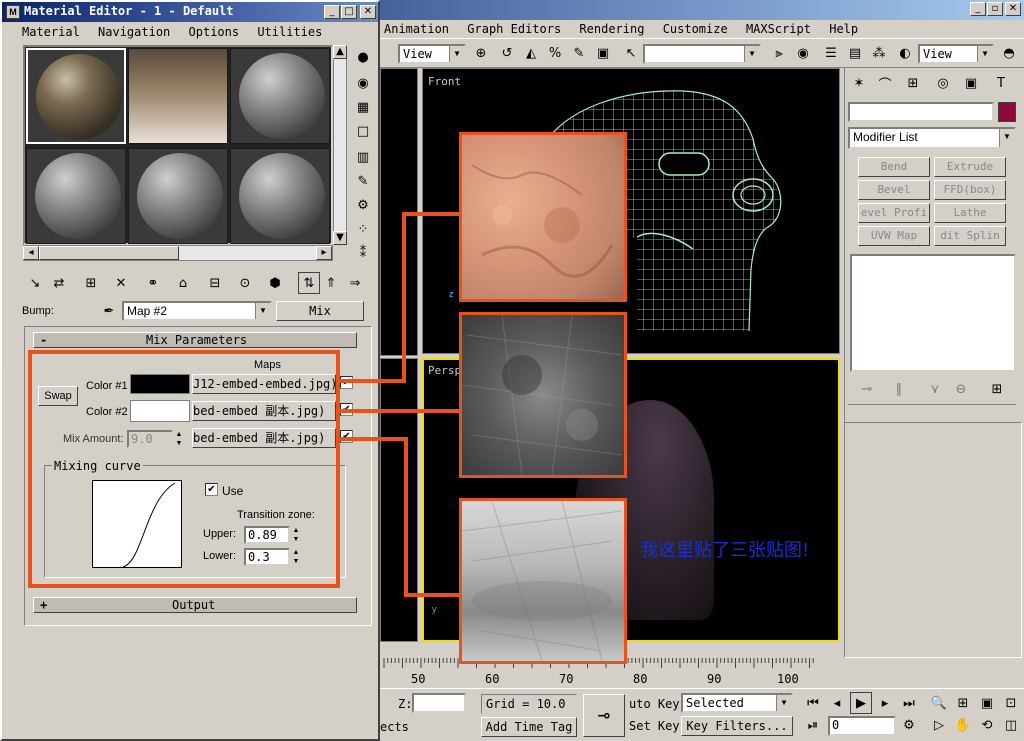 The image size is (1024, 741). Describe the element at coordinates (363, 205) in the screenshot. I see `options-icon: ⚙` at that location.